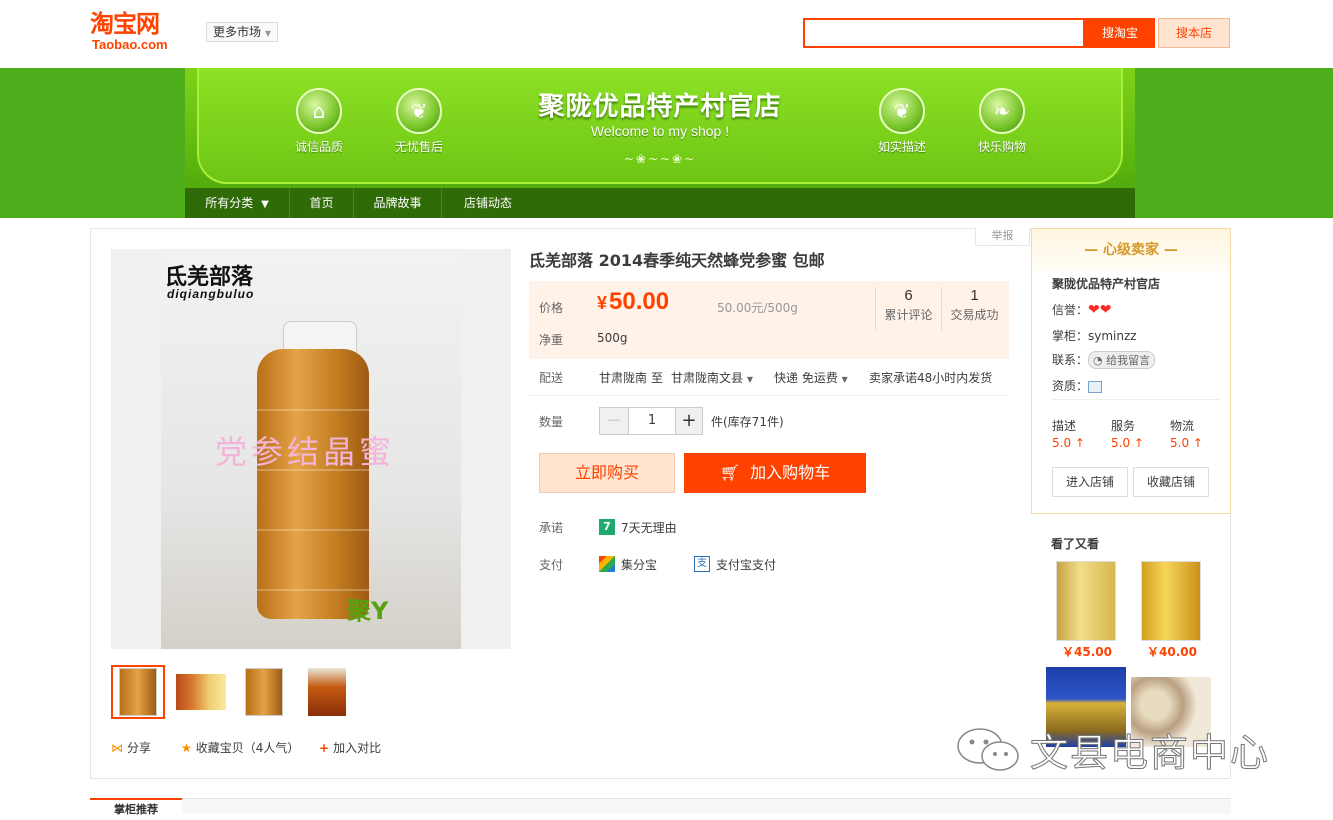  Describe the element at coordinates (1002, 111) in the screenshot. I see `leaf-icon: ❧` at that location.